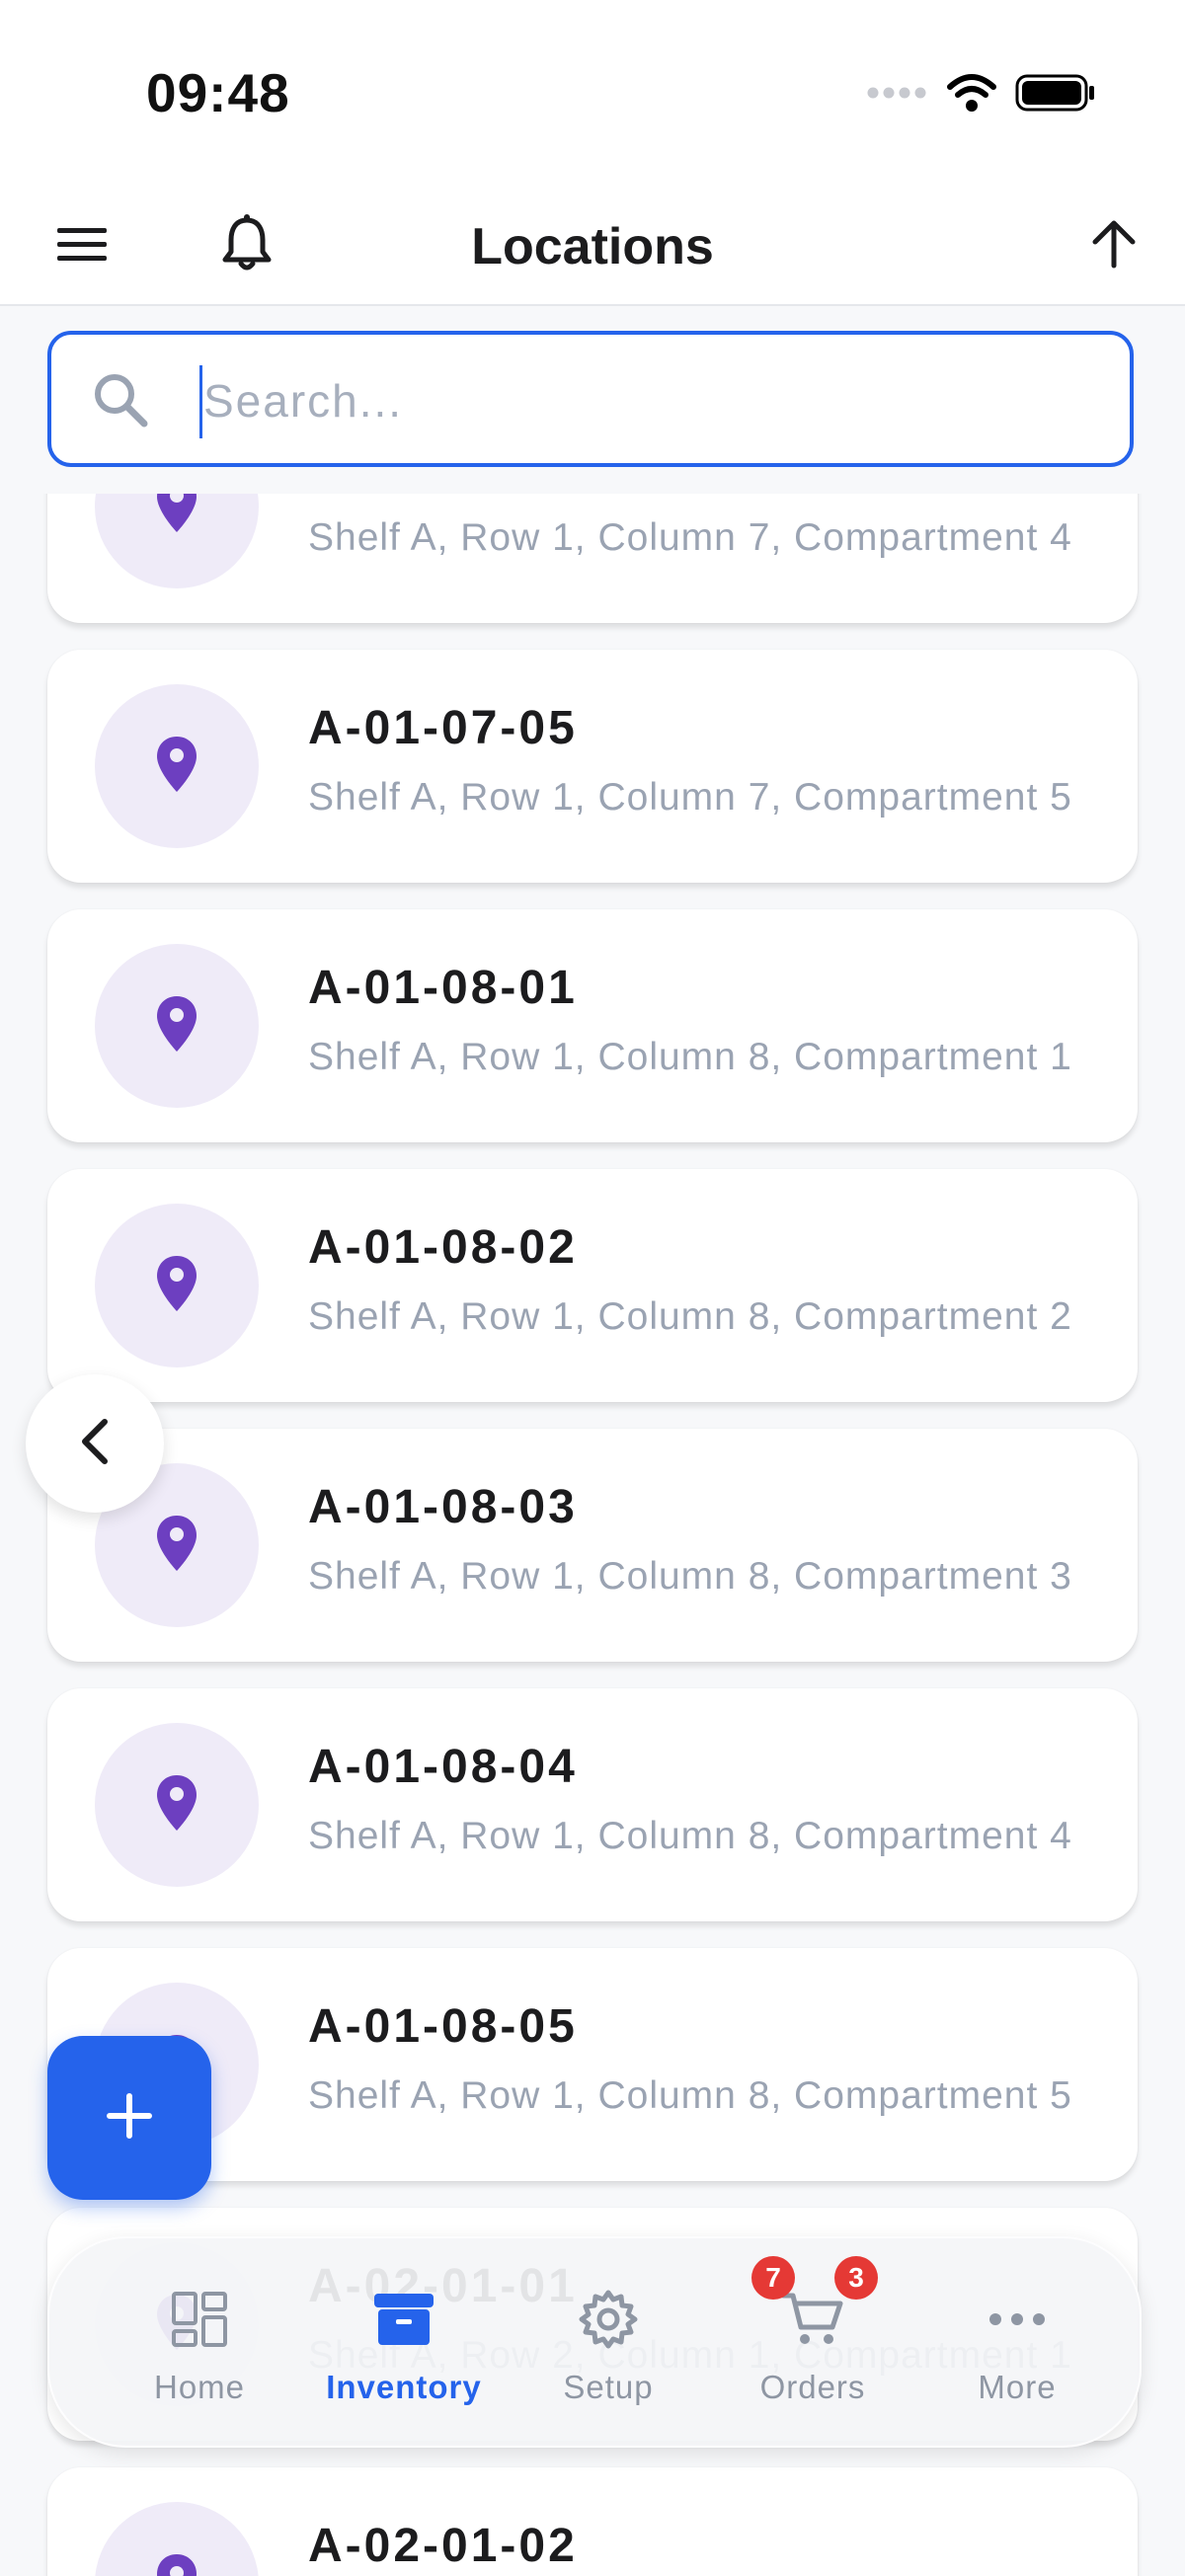  I want to click on battery-icon, so click(1055, 95).